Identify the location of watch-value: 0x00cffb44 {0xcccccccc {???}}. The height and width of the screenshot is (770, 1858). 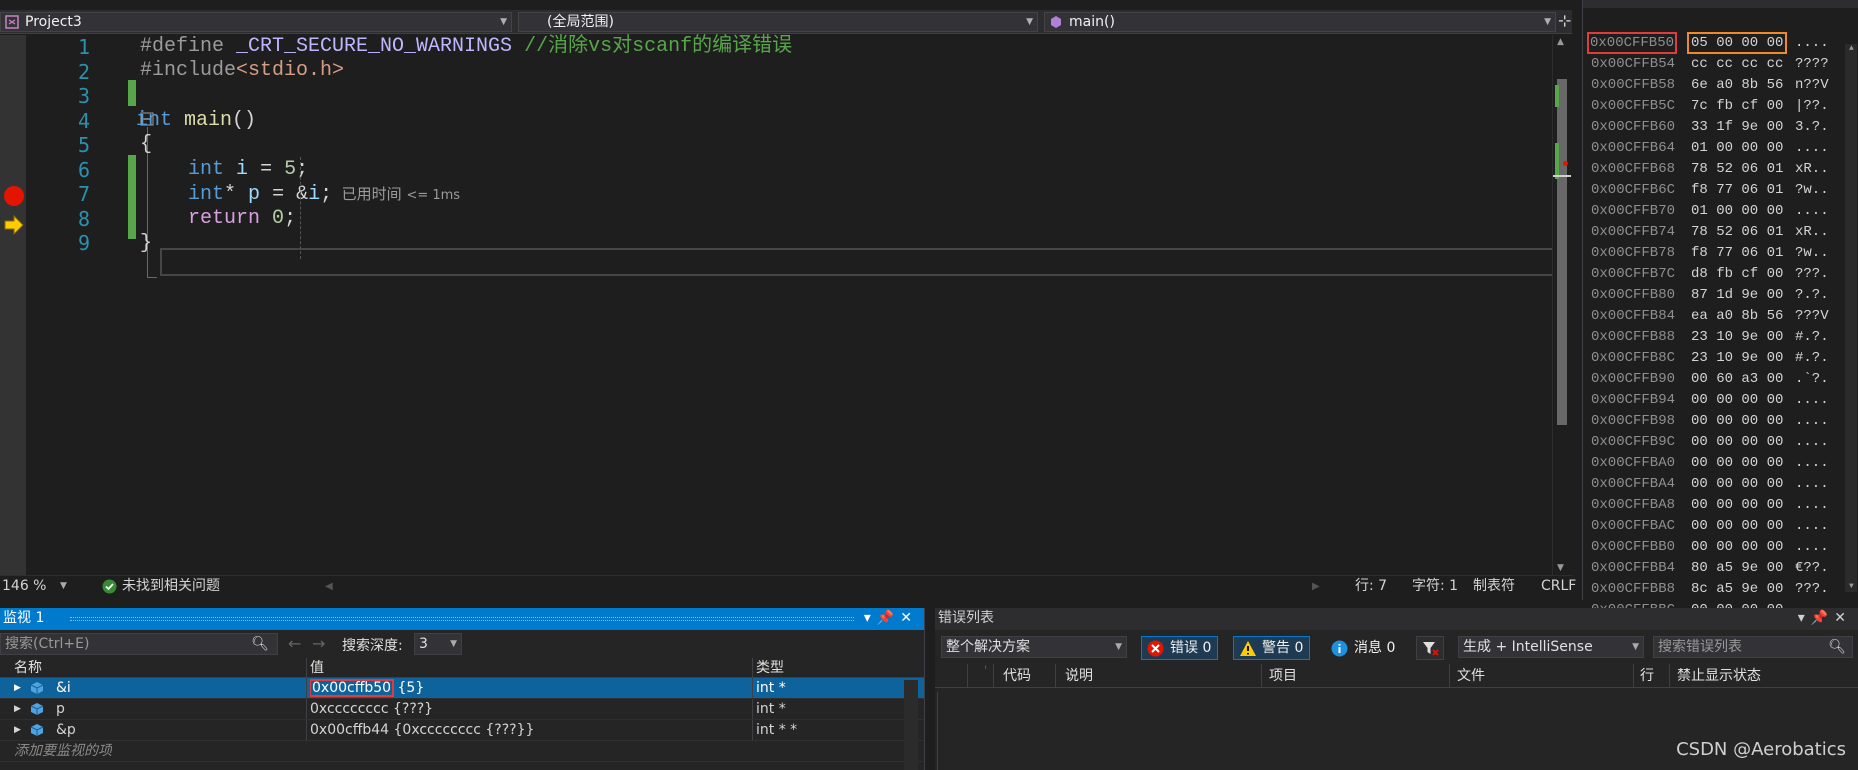
(422, 730).